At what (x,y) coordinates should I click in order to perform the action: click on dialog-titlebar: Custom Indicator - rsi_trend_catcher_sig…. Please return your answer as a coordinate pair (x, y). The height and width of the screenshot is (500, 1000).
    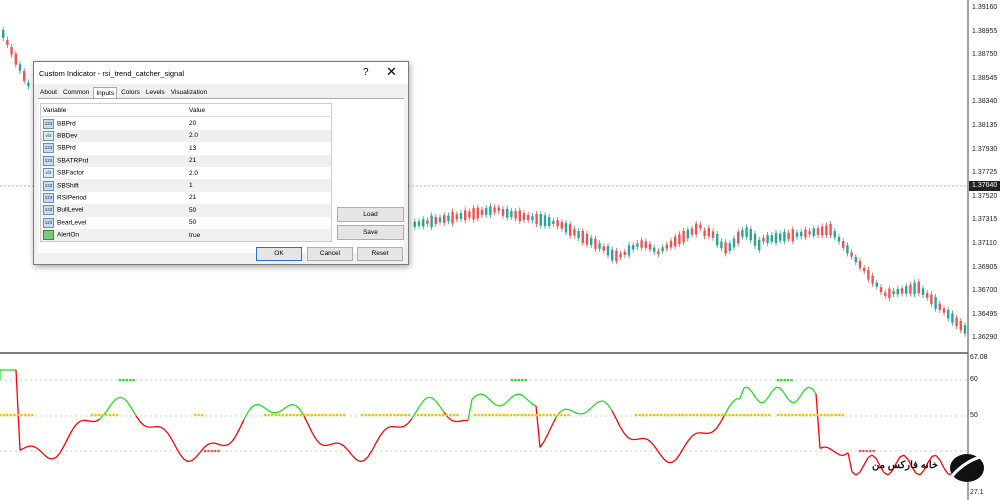
    Looking at the image, I should click on (221, 73).